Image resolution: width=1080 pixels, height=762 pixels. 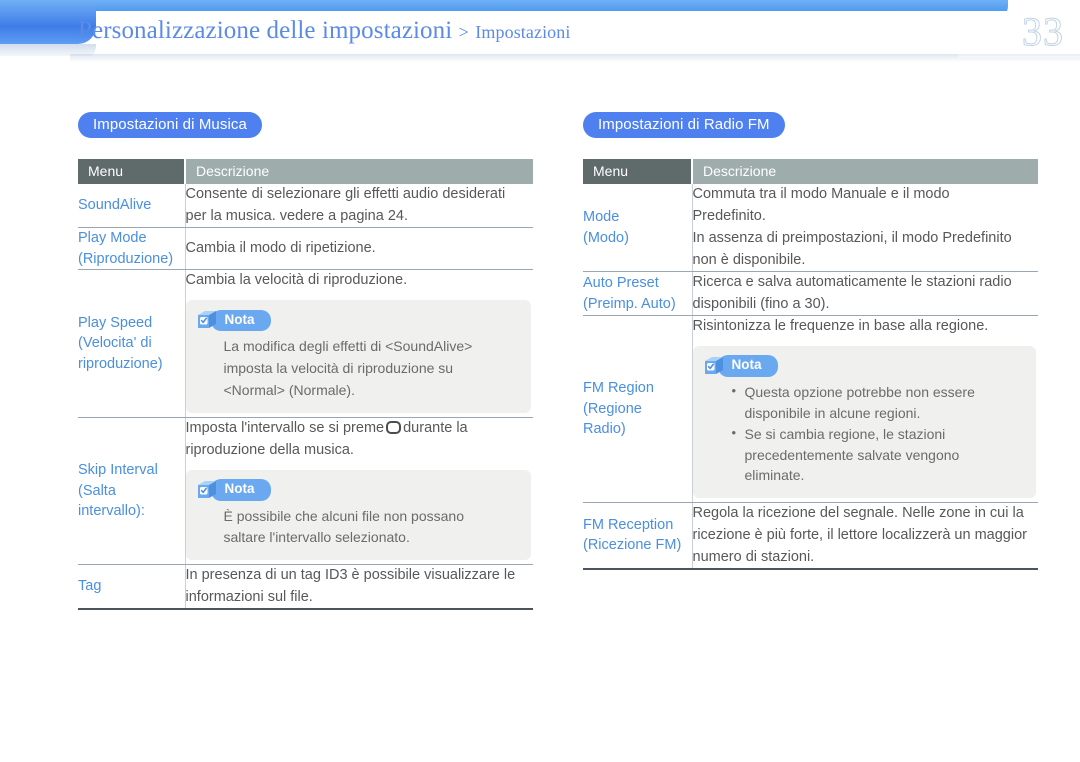 I want to click on section-title-fm-radio: Impostazioni di Radio FM, so click(x=684, y=125).